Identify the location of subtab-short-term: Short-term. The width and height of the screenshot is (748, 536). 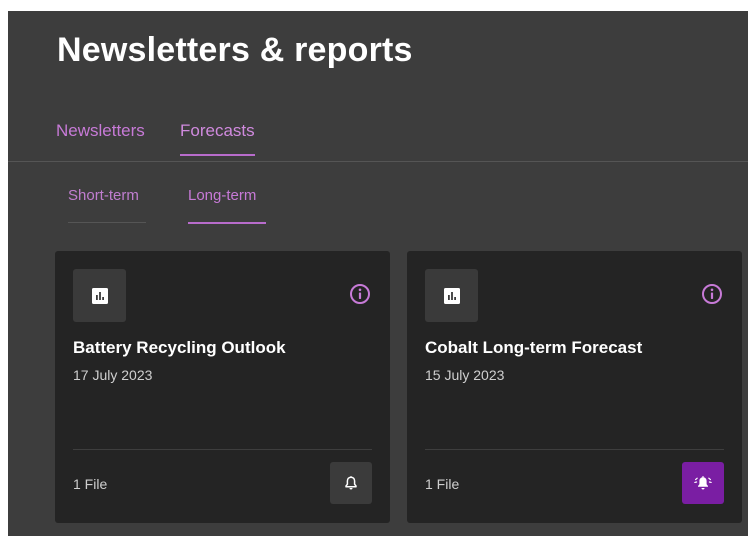
(107, 205).